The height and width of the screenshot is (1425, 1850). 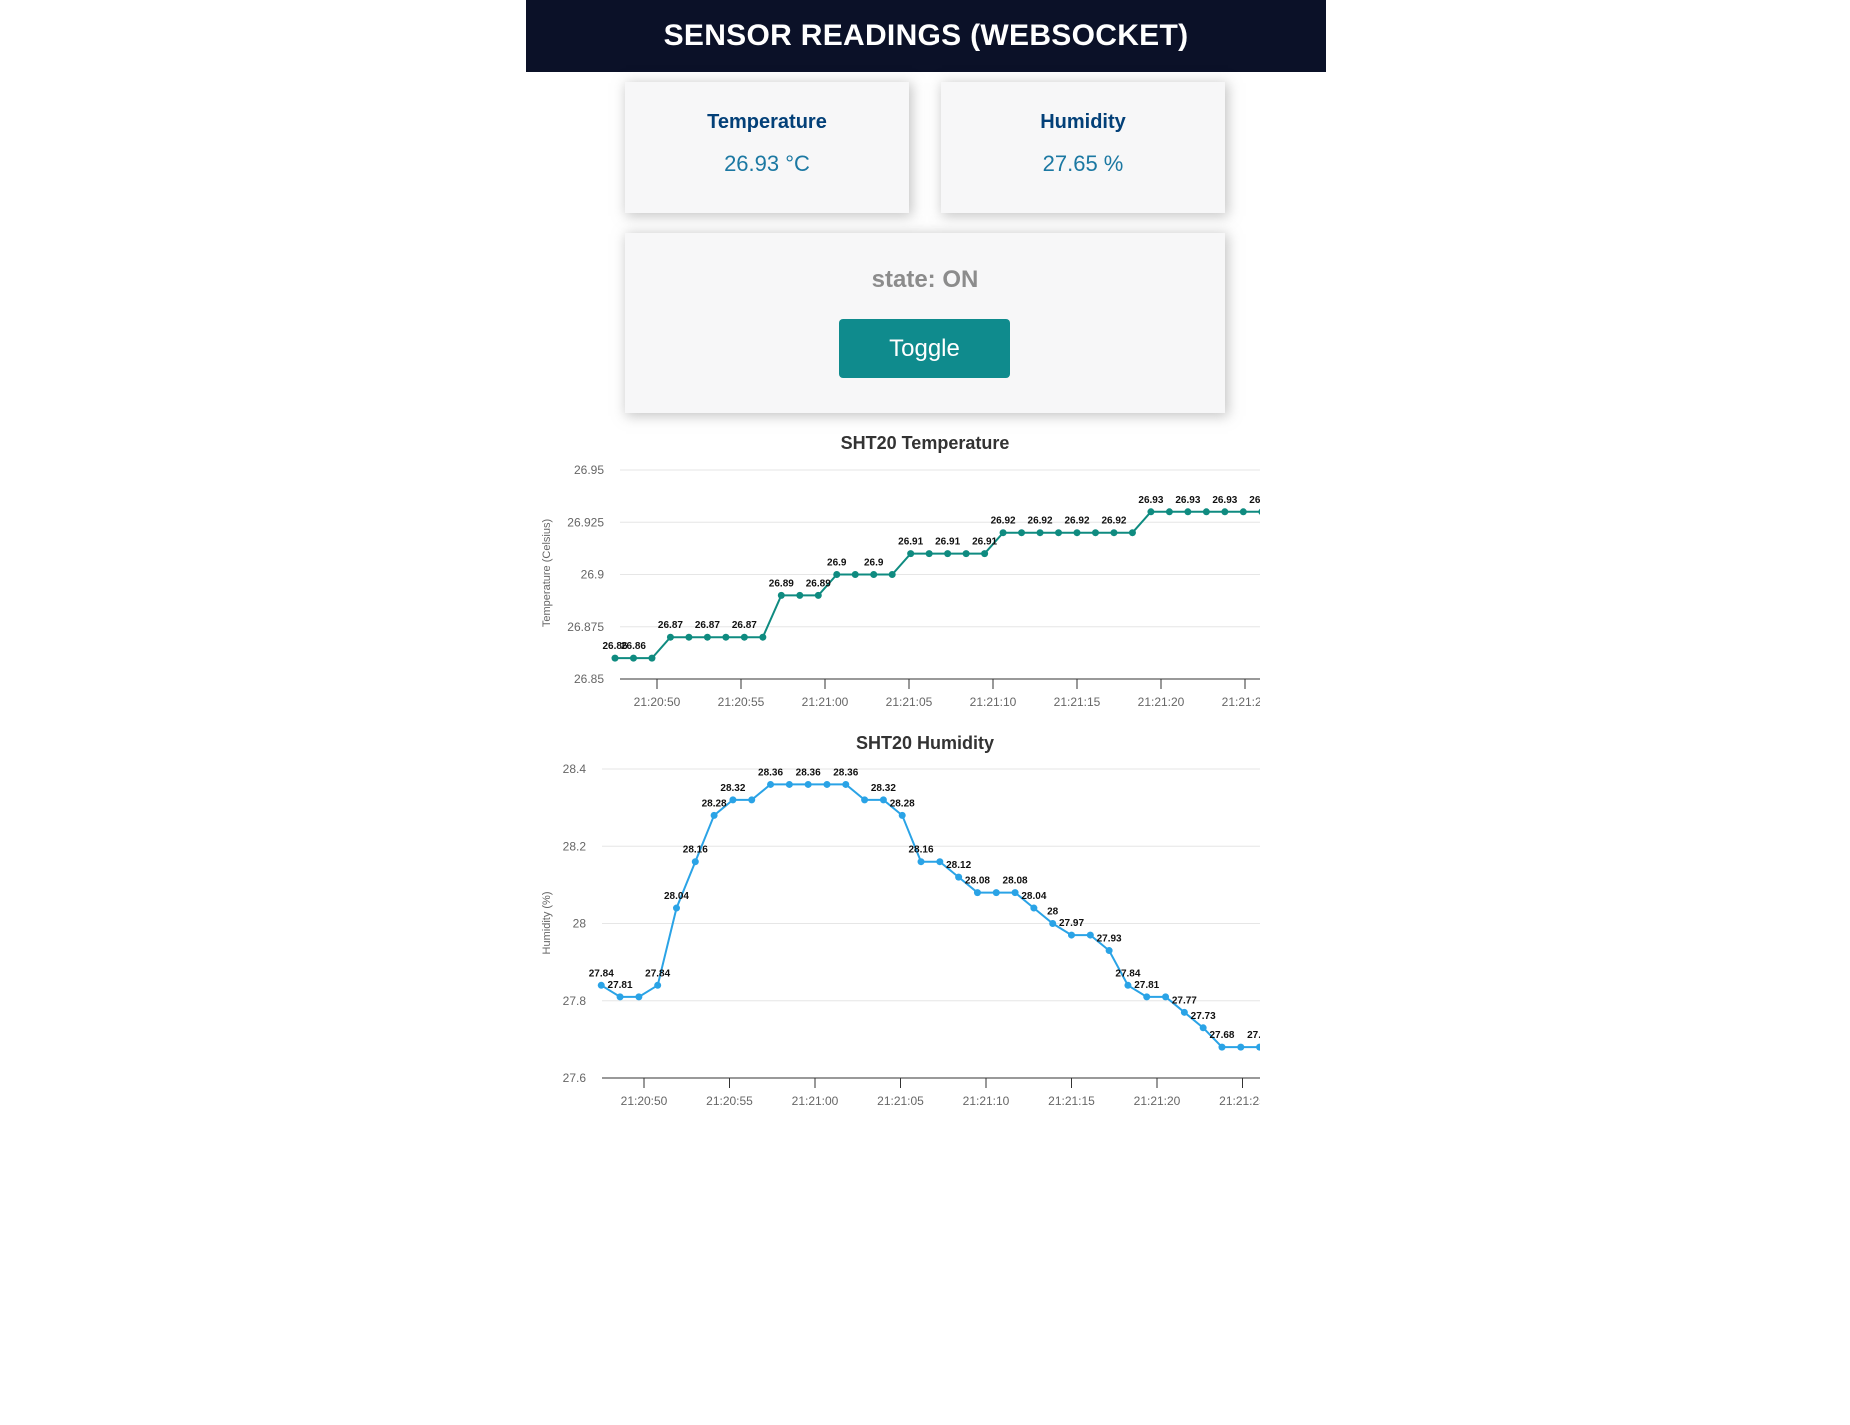 What do you see at coordinates (585, 522) in the screenshot?
I see `y-tick-label: 26.925` at bounding box center [585, 522].